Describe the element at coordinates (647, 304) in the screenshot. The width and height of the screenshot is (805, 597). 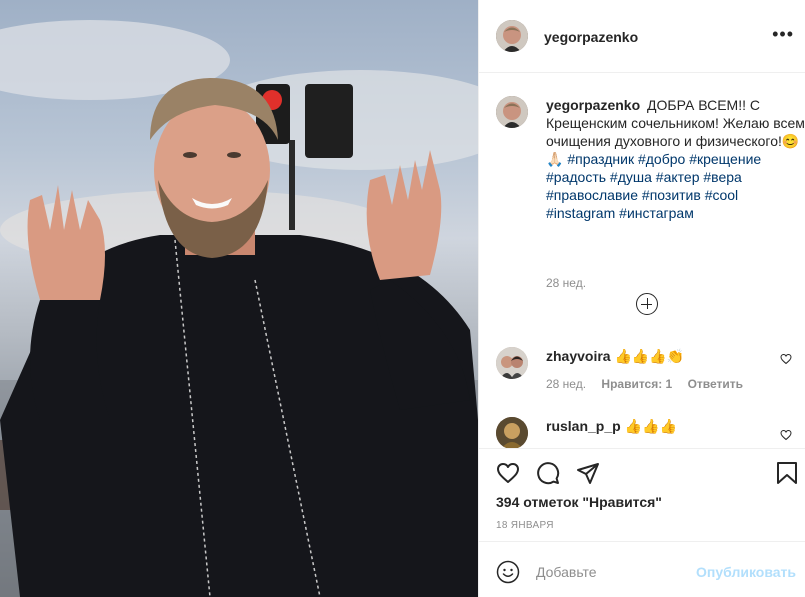
I see `load-more-comments-icon` at that location.